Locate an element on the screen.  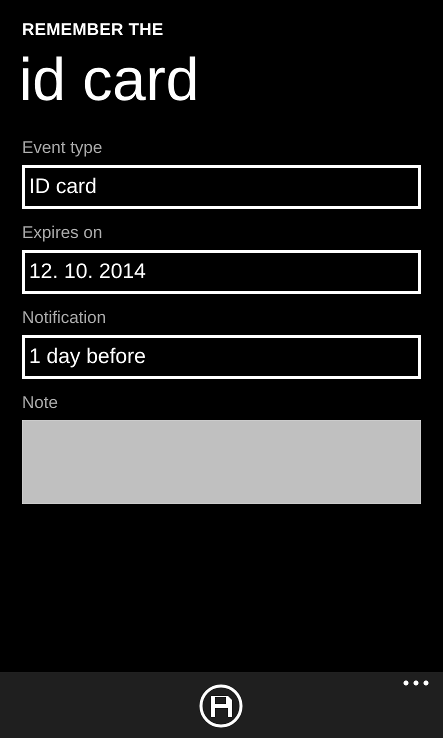
more-icon is located at coordinates (416, 683).